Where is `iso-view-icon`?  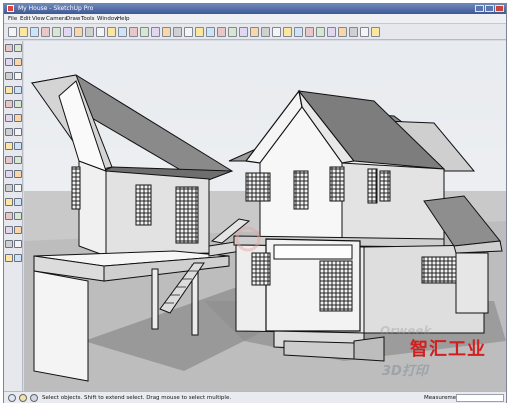
iso-view-icon is located at coordinates (155, 32).